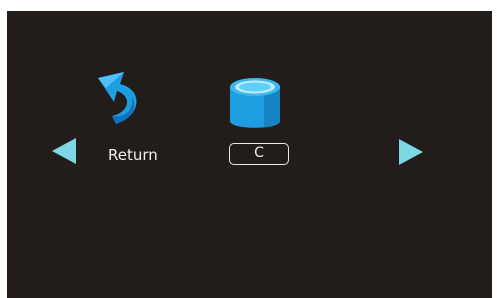 The height and width of the screenshot is (298, 497). I want to click on chevron-right-icon, so click(411, 152).